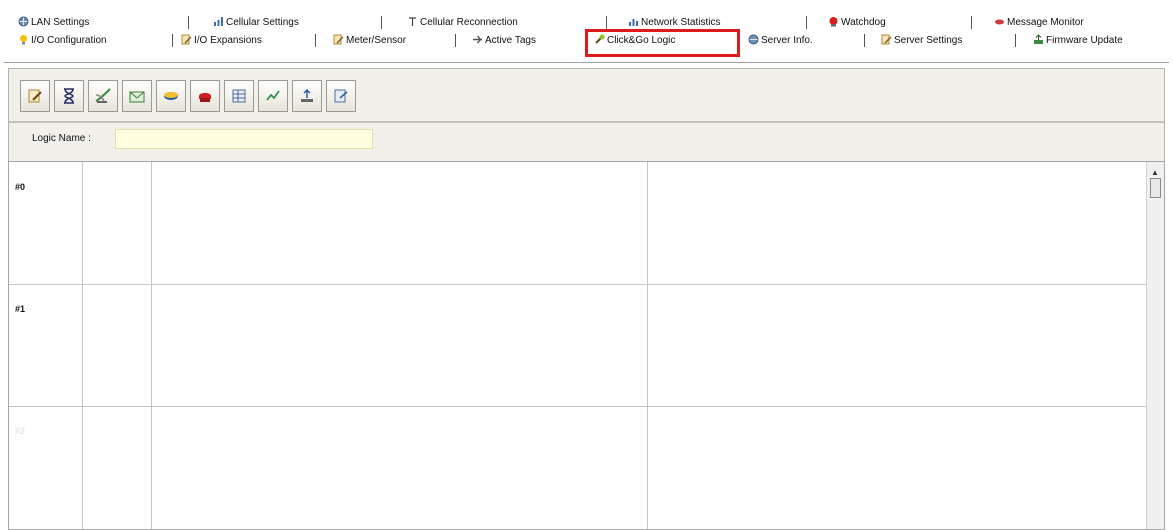  What do you see at coordinates (928, 40) in the screenshot?
I see `tab-server-settings-label: Server Settings` at bounding box center [928, 40].